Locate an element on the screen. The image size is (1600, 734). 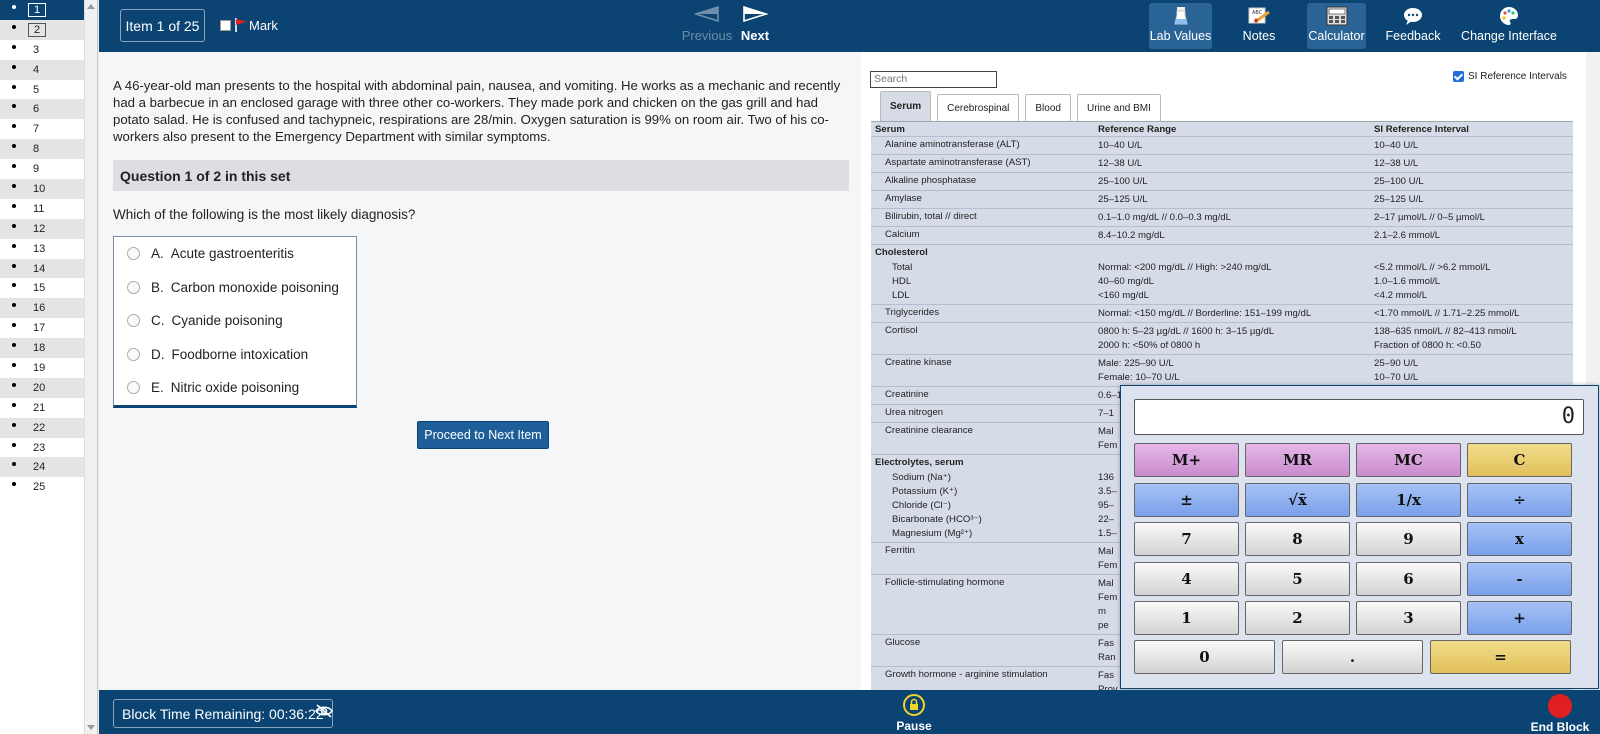
si-reference-toggle: SI Reference Intervals is located at coordinates (1510, 76).